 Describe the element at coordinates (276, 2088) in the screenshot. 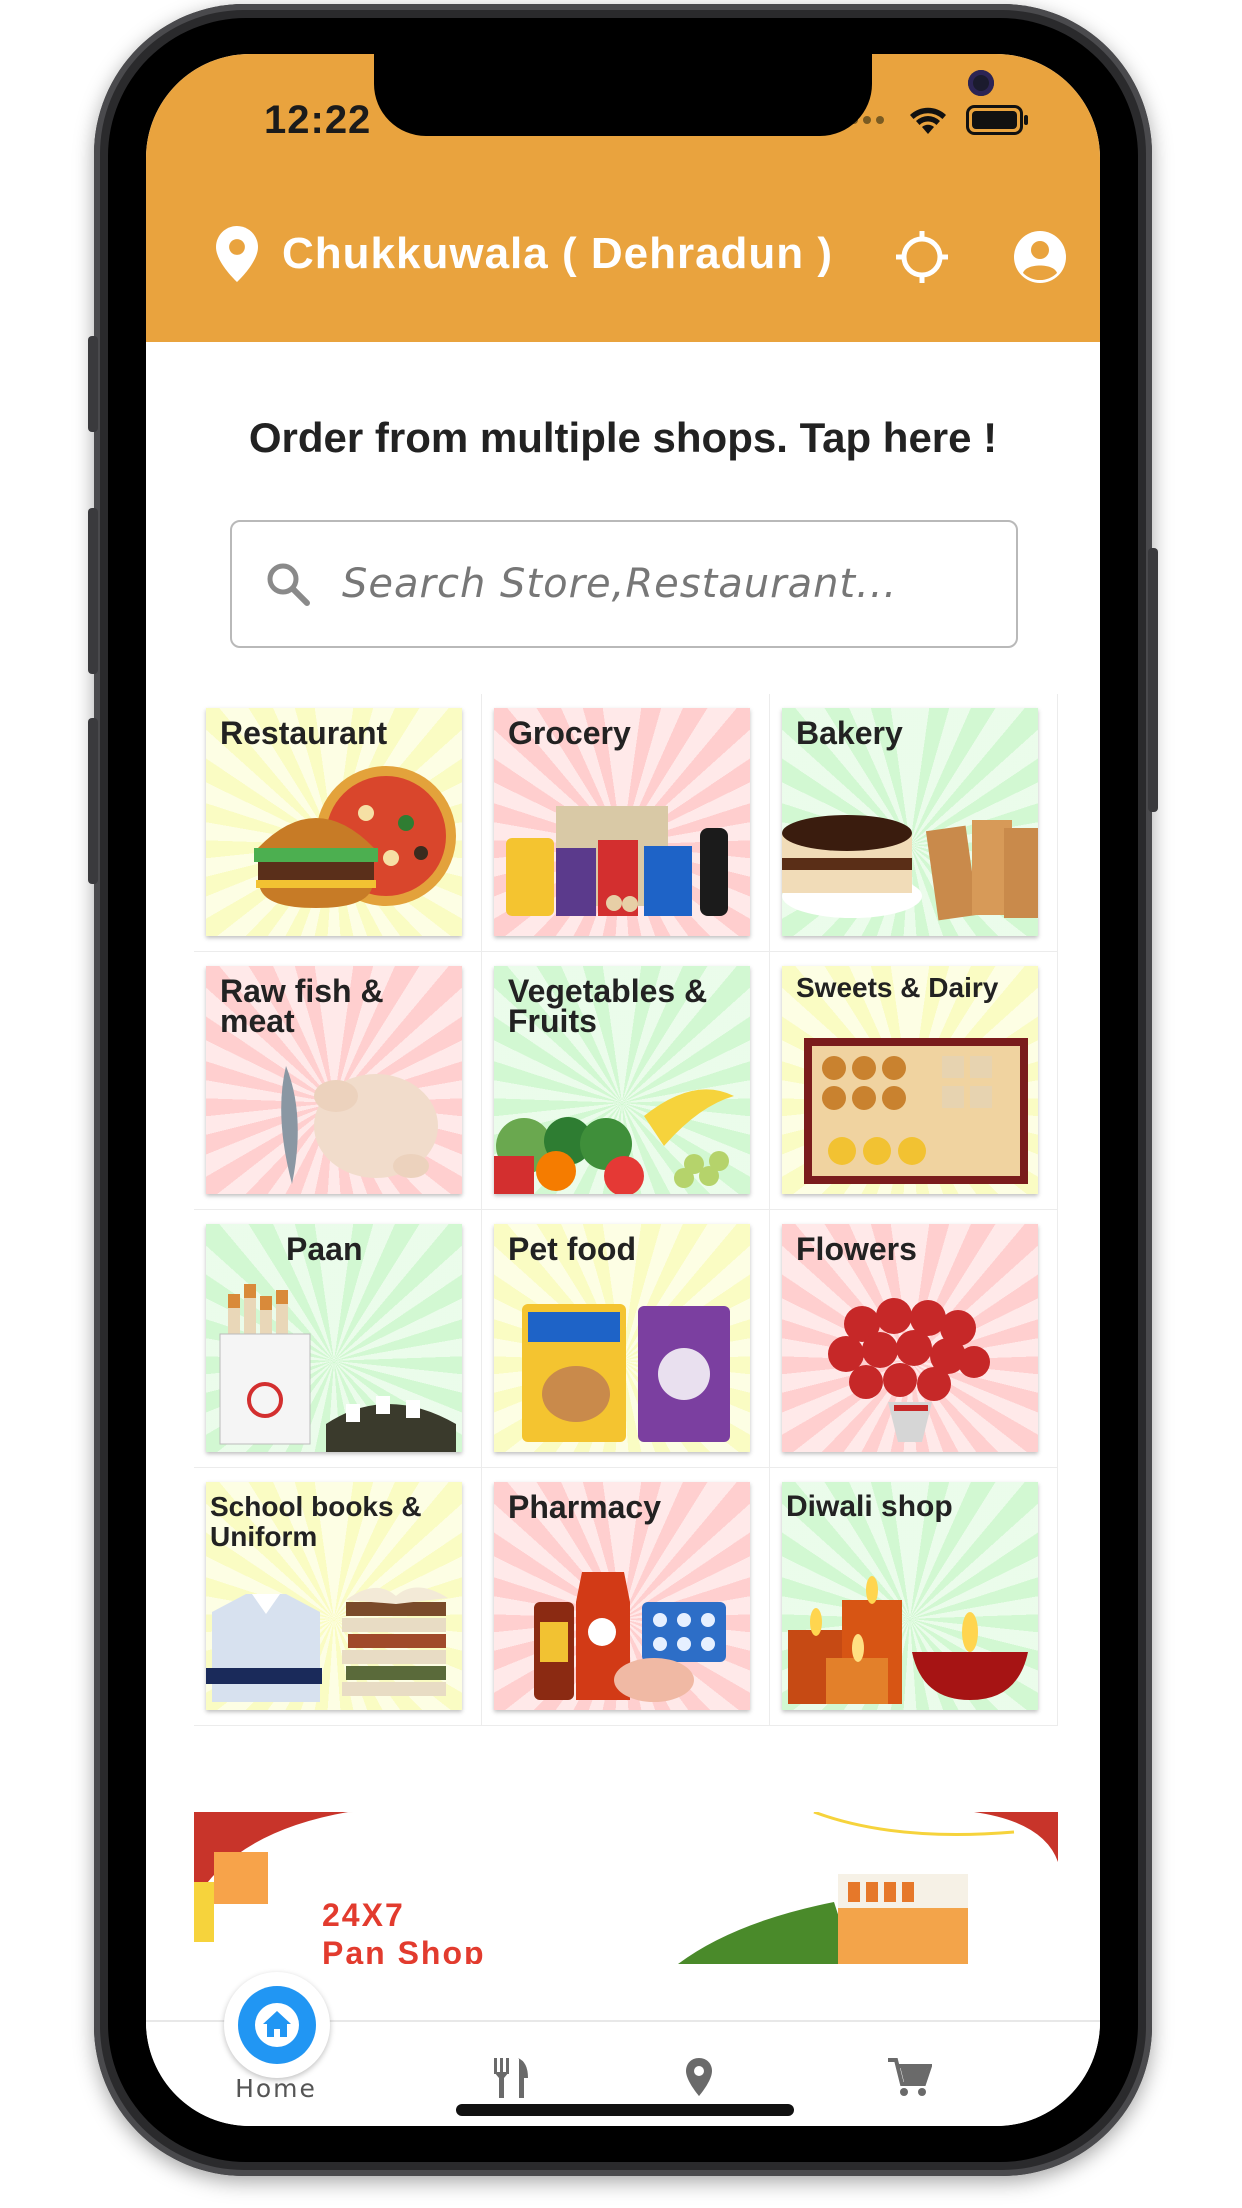

I see `nav-home-label: Home` at that location.